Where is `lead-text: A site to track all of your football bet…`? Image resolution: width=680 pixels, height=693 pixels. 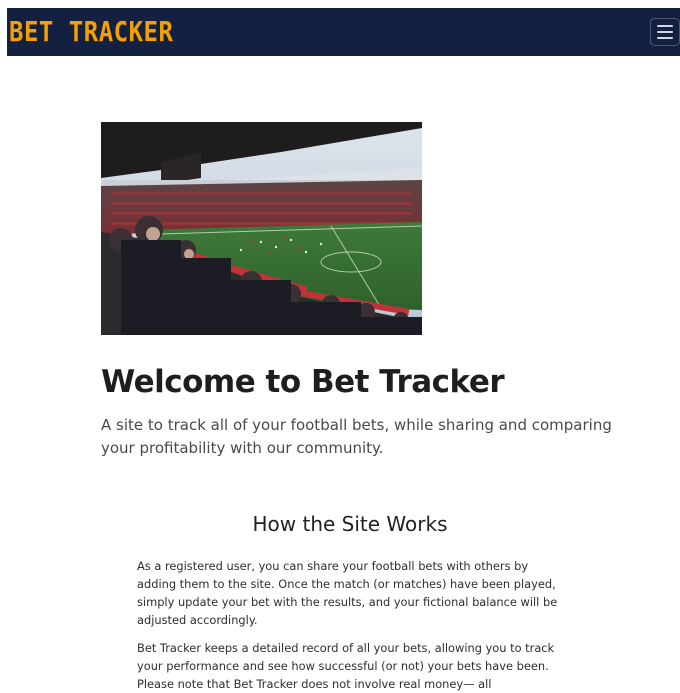 lead-text: A site to track all of your football bet… is located at coordinates (356, 436).